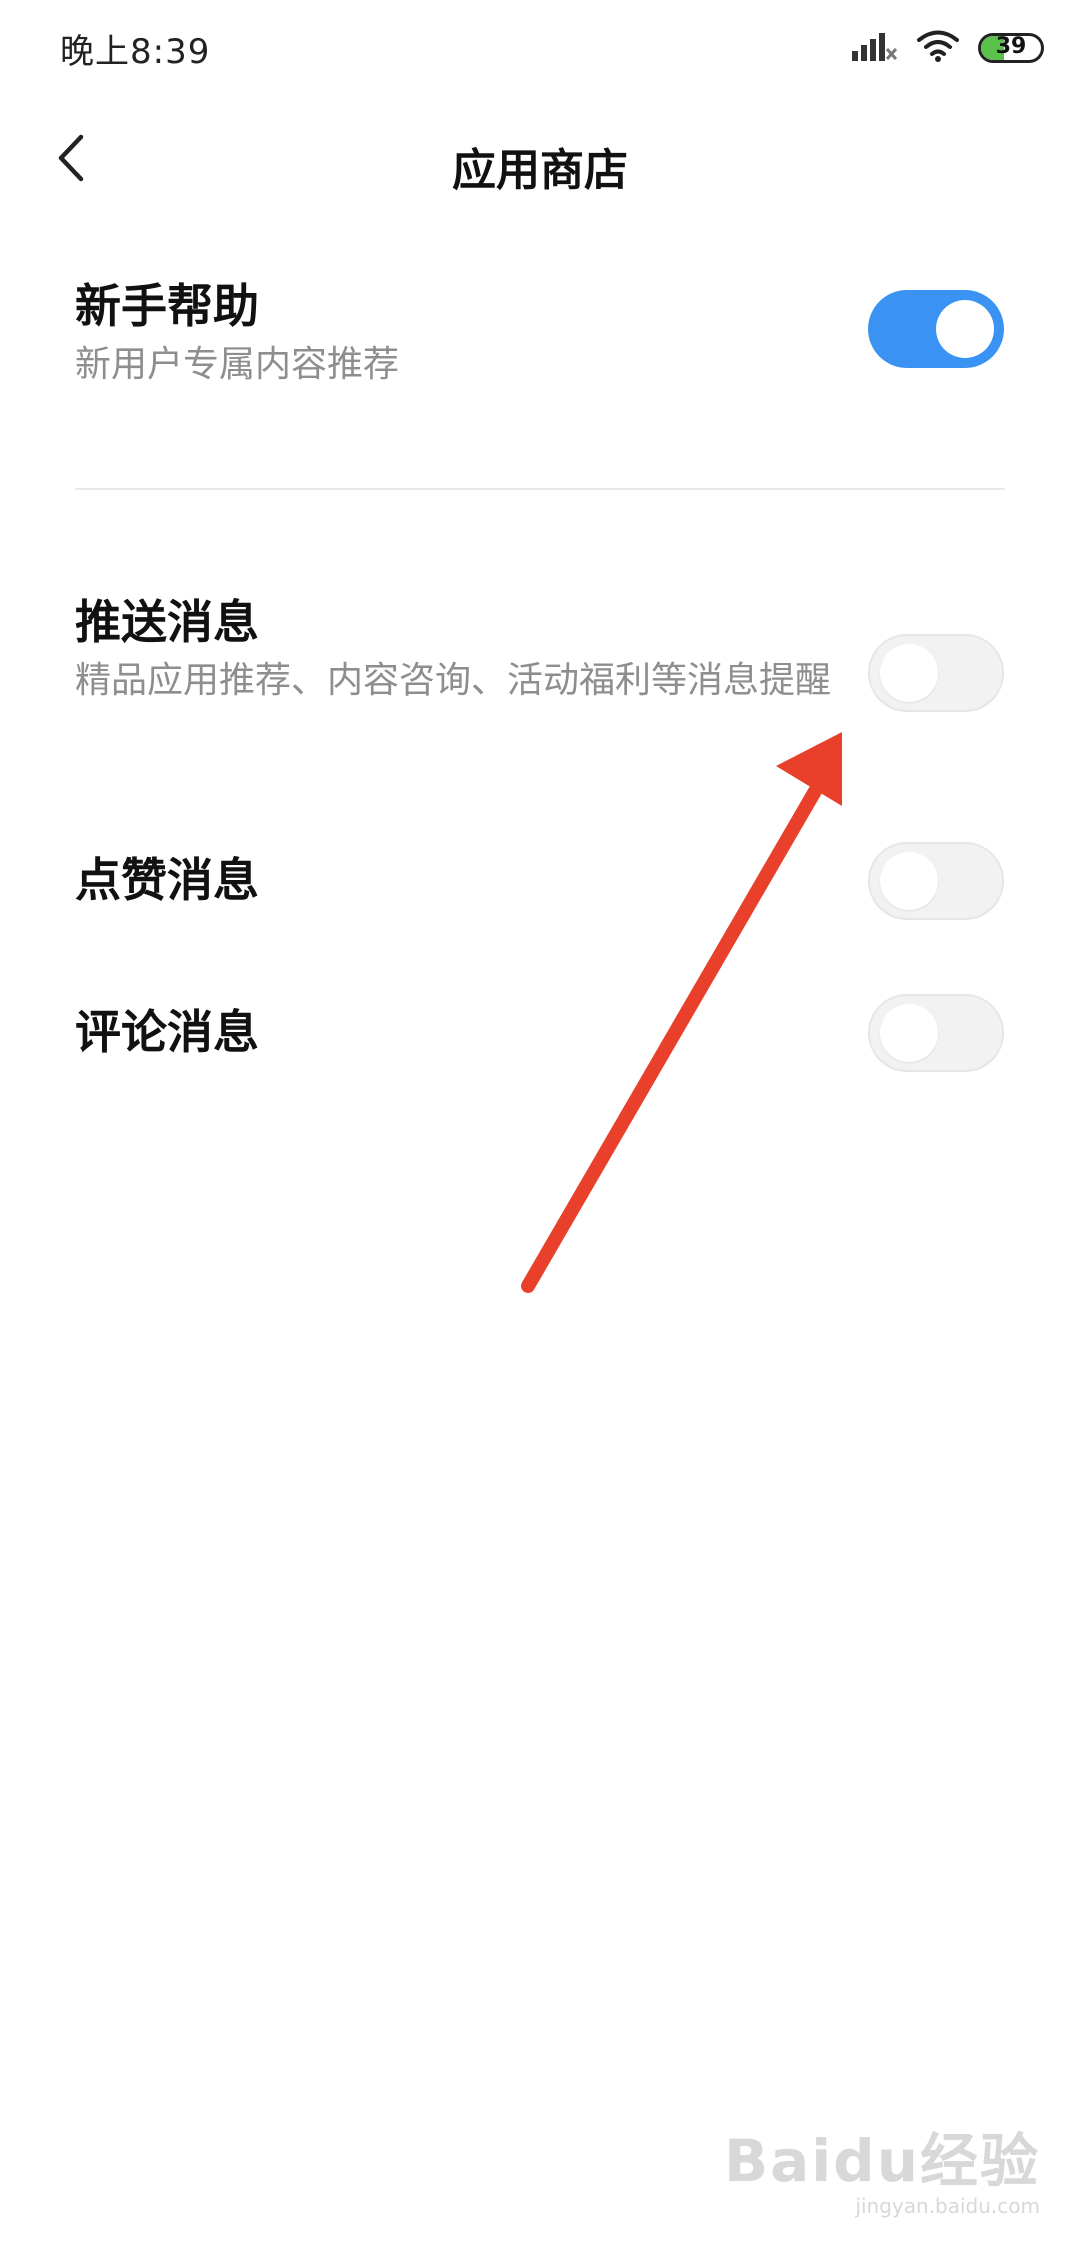  Describe the element at coordinates (809, 769) in the screenshot. I see `arrow-head` at that location.